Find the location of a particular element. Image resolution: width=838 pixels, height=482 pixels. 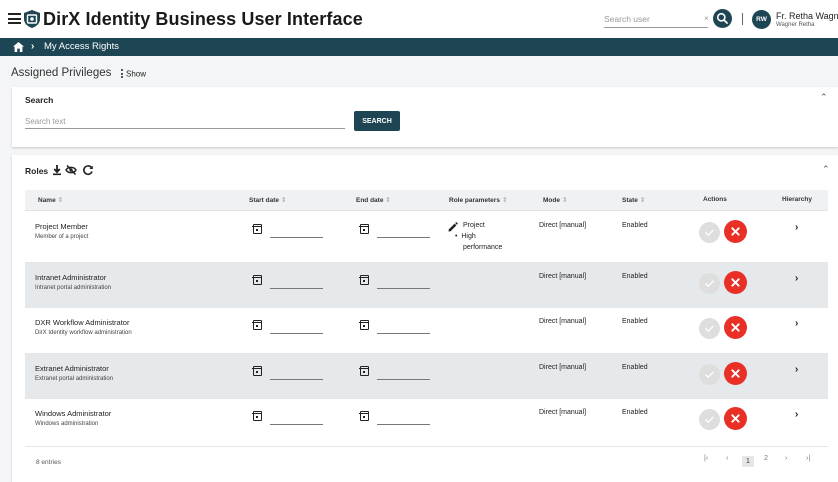

show-menu-button: Show is located at coordinates (133, 74).